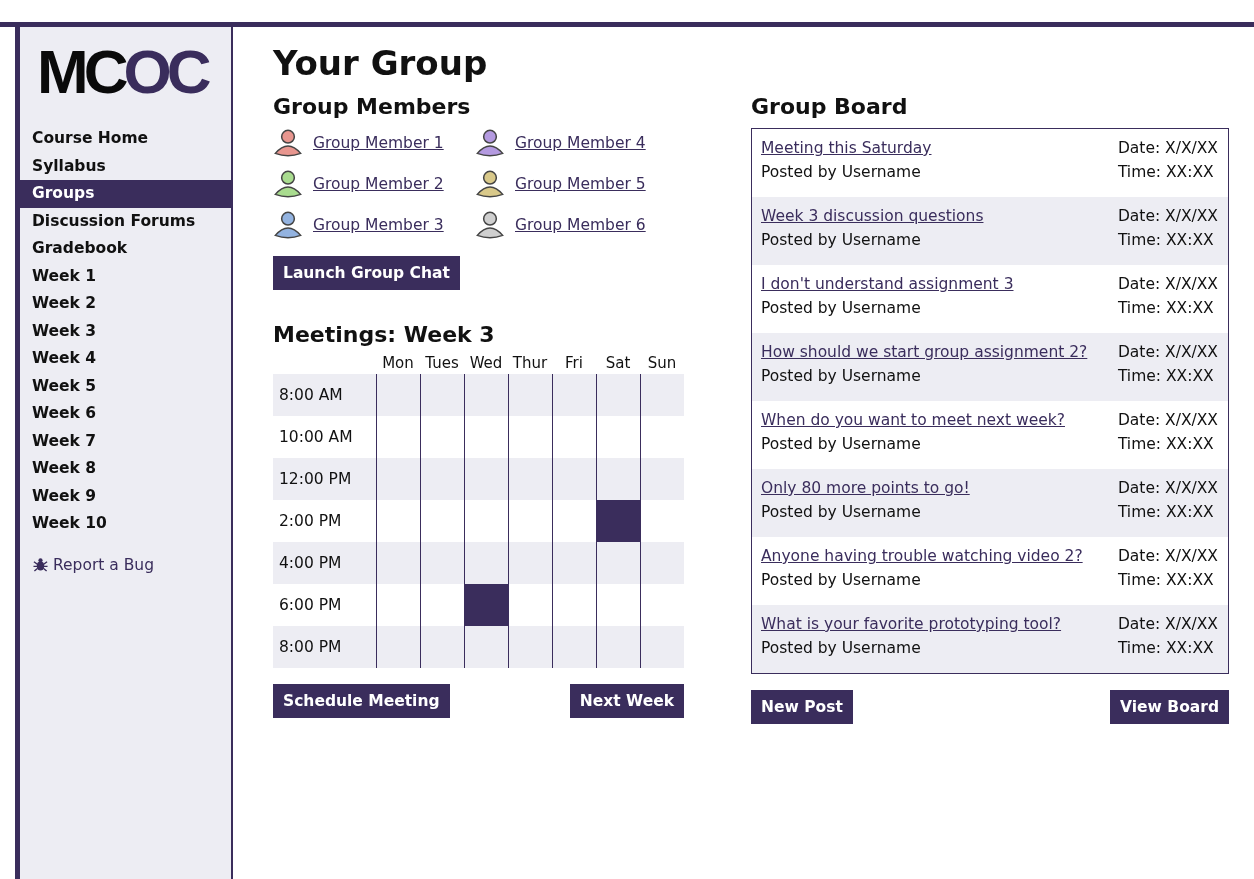 The height and width of the screenshot is (879, 1254). I want to click on post-link: Week 3 discussion questions, so click(872, 216).